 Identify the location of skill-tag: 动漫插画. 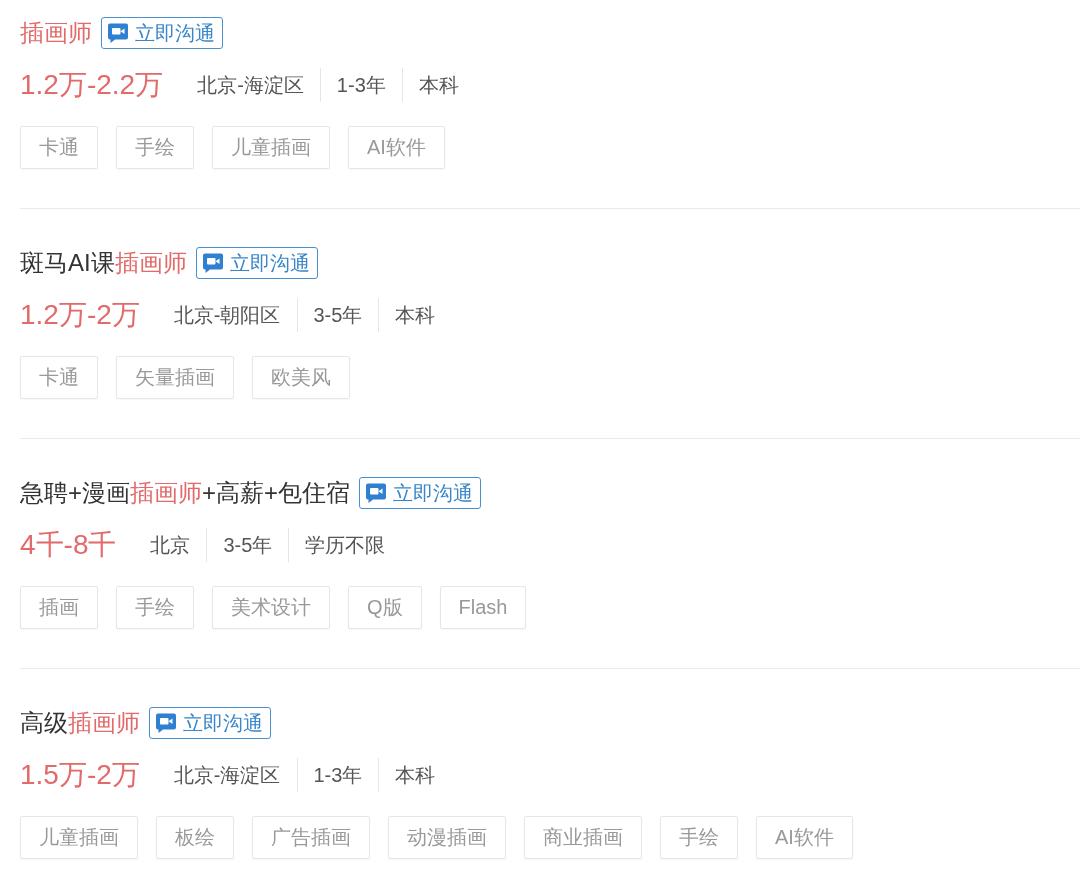
(447, 837).